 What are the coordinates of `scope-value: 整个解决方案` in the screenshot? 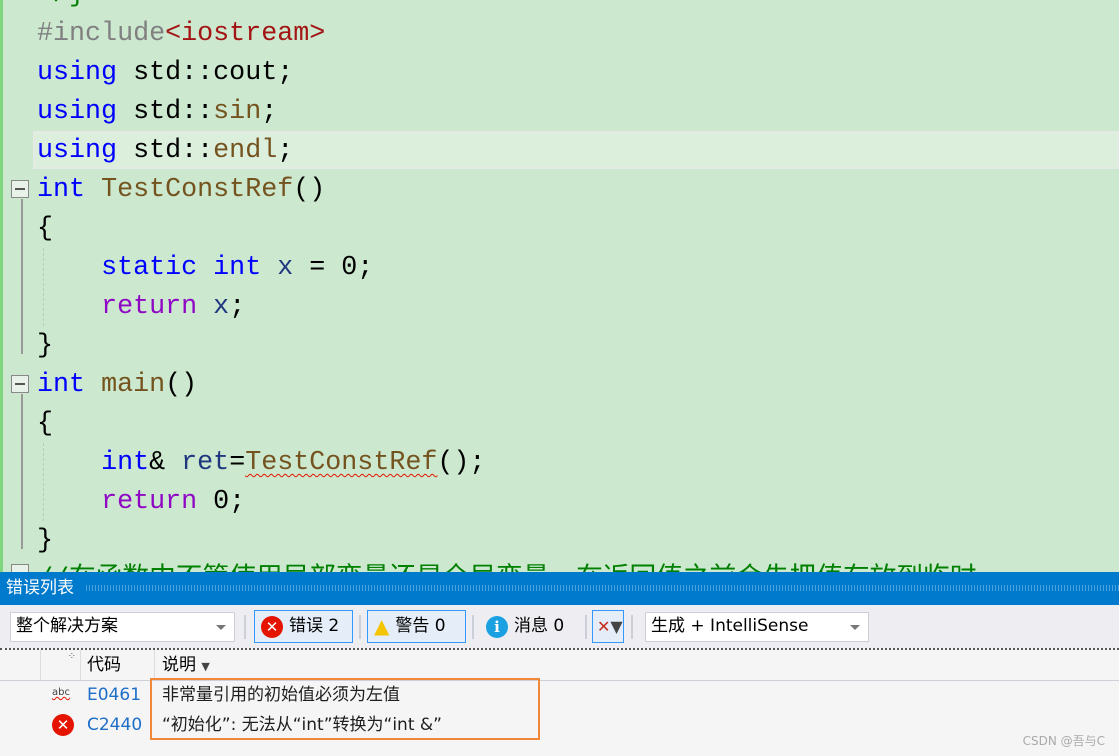 It's located at (67, 626).